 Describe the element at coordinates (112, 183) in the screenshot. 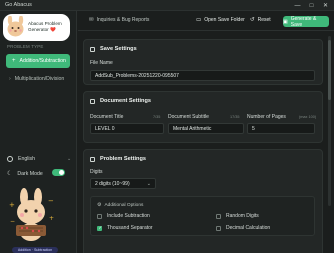

I see `digits-value: 2 digits (10~99)` at that location.